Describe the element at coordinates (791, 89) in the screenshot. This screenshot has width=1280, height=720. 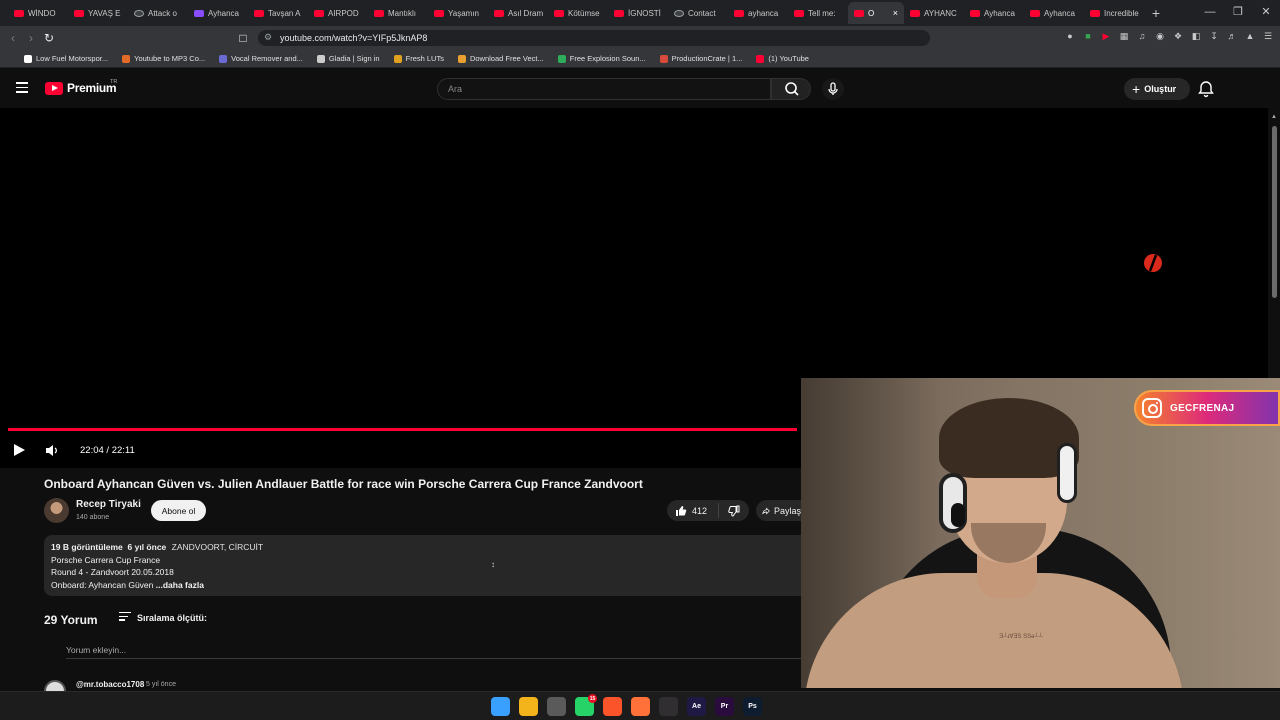
I see `search-button` at that location.